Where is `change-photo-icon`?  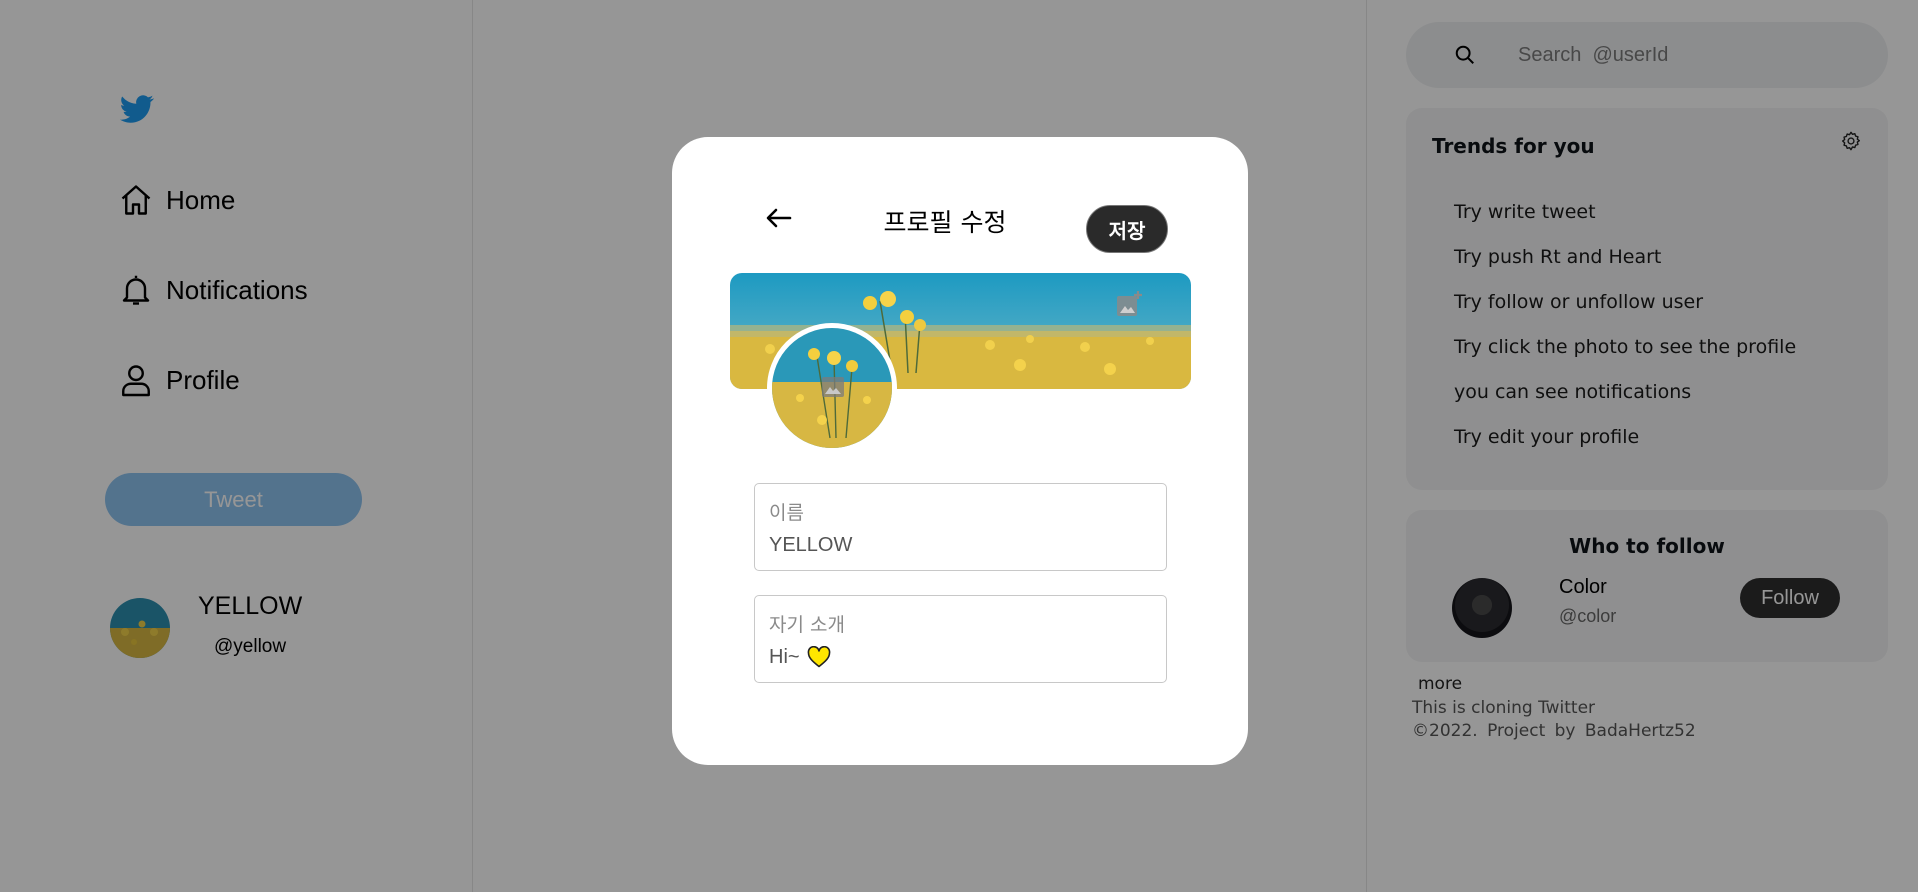 change-photo-icon is located at coordinates (833, 387).